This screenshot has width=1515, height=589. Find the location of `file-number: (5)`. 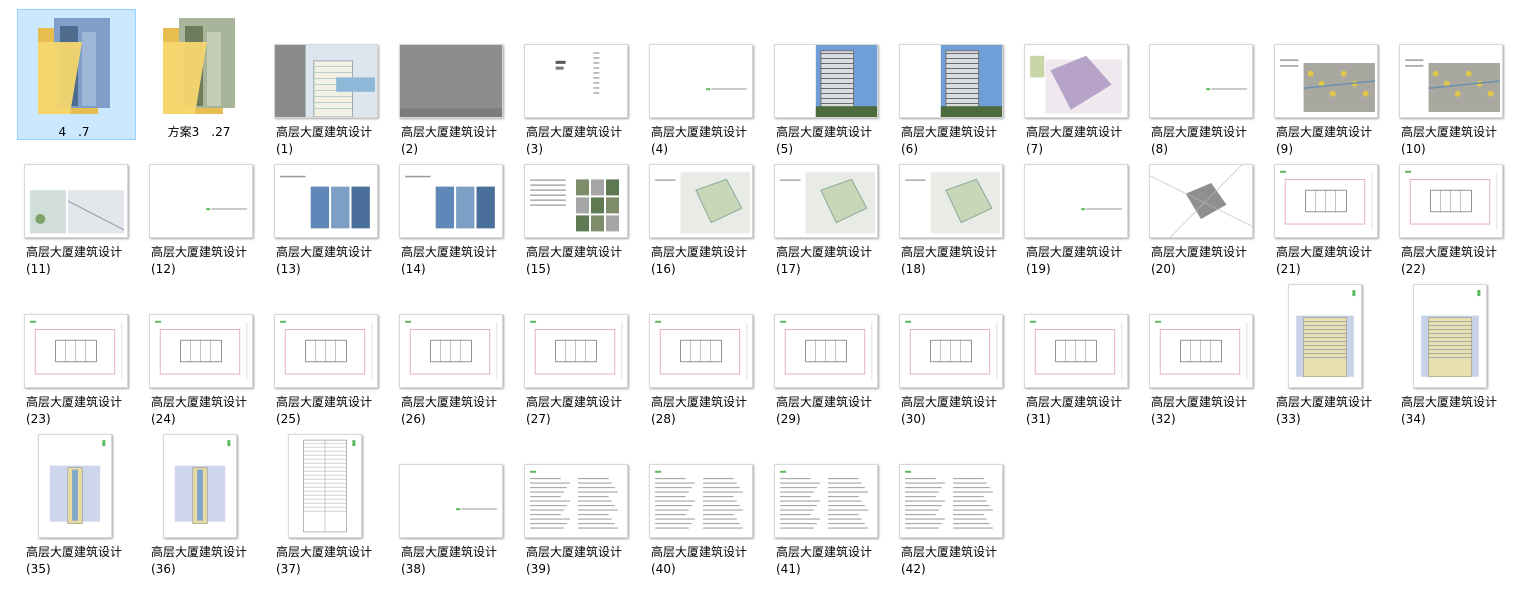

file-number: (5) is located at coordinates (784, 149).